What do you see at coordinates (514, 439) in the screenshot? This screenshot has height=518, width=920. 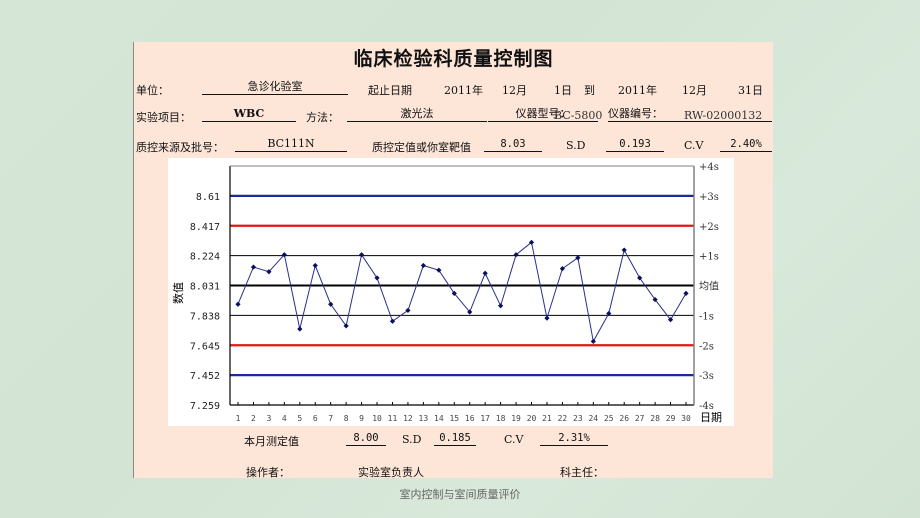 I see `month-cv-label: C.V` at bounding box center [514, 439].